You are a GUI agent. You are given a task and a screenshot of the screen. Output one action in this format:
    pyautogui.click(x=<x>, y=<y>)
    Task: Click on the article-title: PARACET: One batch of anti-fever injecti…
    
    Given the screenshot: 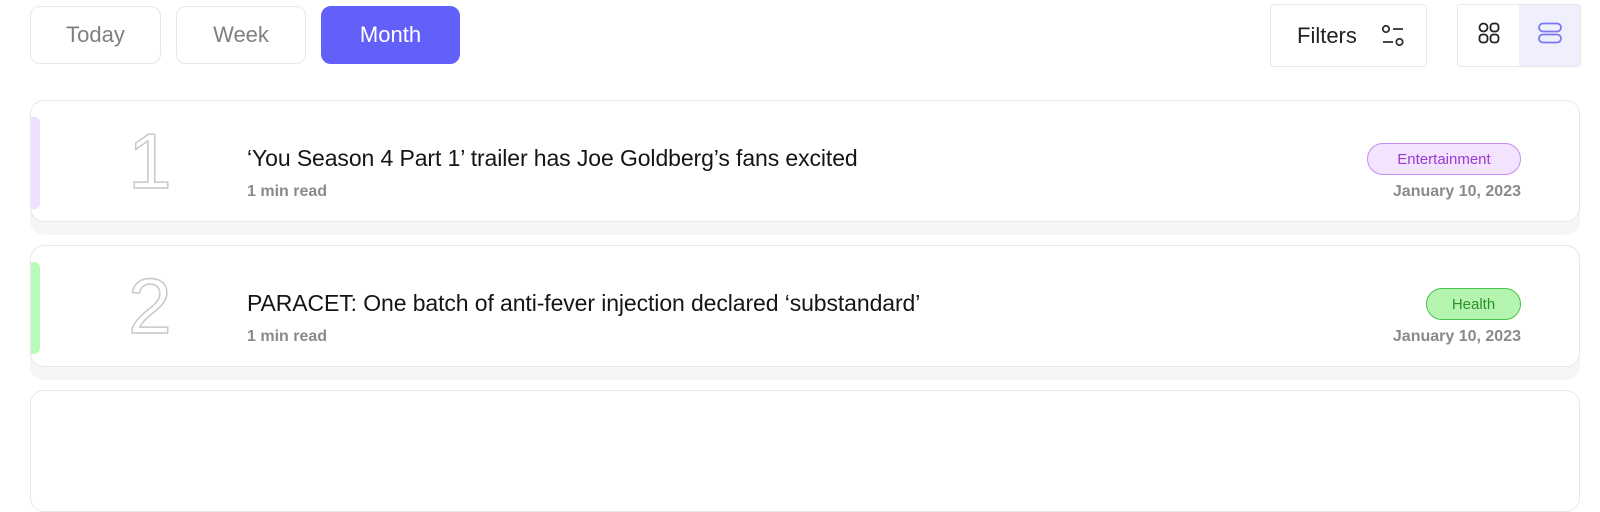 What is the action you would take?
    pyautogui.click(x=583, y=303)
    